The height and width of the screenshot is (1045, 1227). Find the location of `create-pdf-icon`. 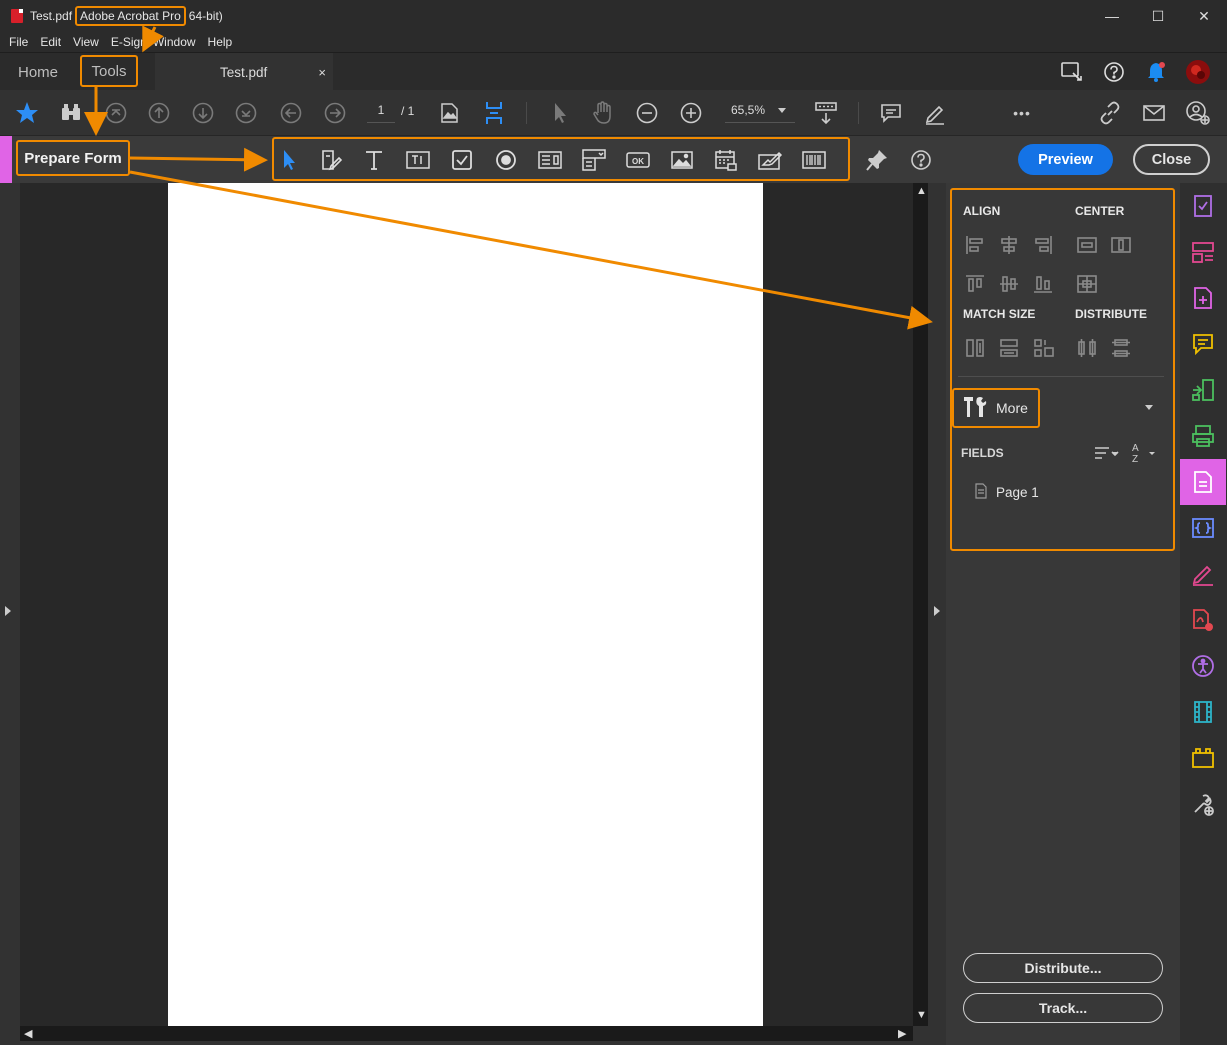

create-pdf-icon is located at coordinates (1203, 298).